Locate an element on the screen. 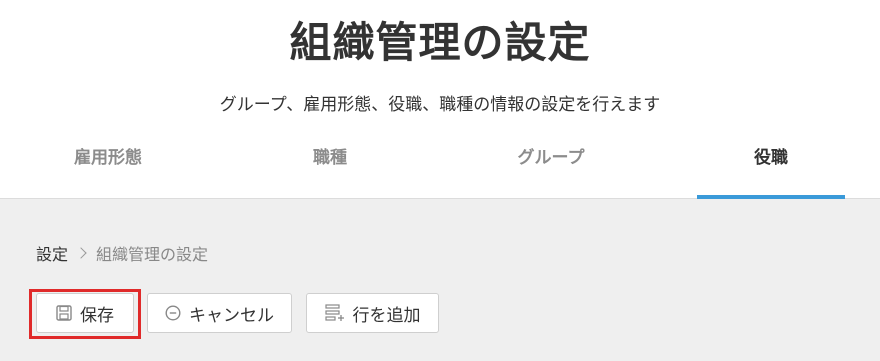  add-row-button: 行を追加 is located at coordinates (372, 313).